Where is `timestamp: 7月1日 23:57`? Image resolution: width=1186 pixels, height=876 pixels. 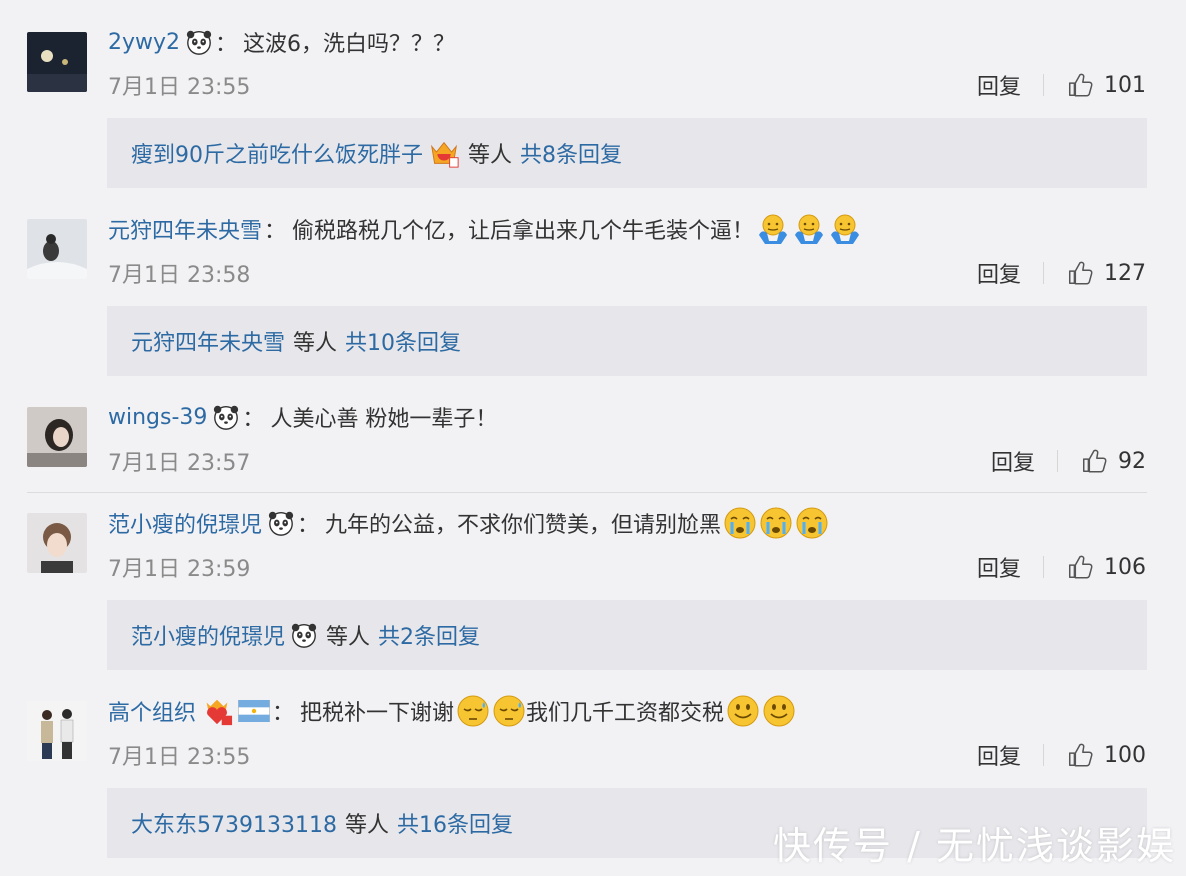 timestamp: 7月1日 23:57 is located at coordinates (179, 463).